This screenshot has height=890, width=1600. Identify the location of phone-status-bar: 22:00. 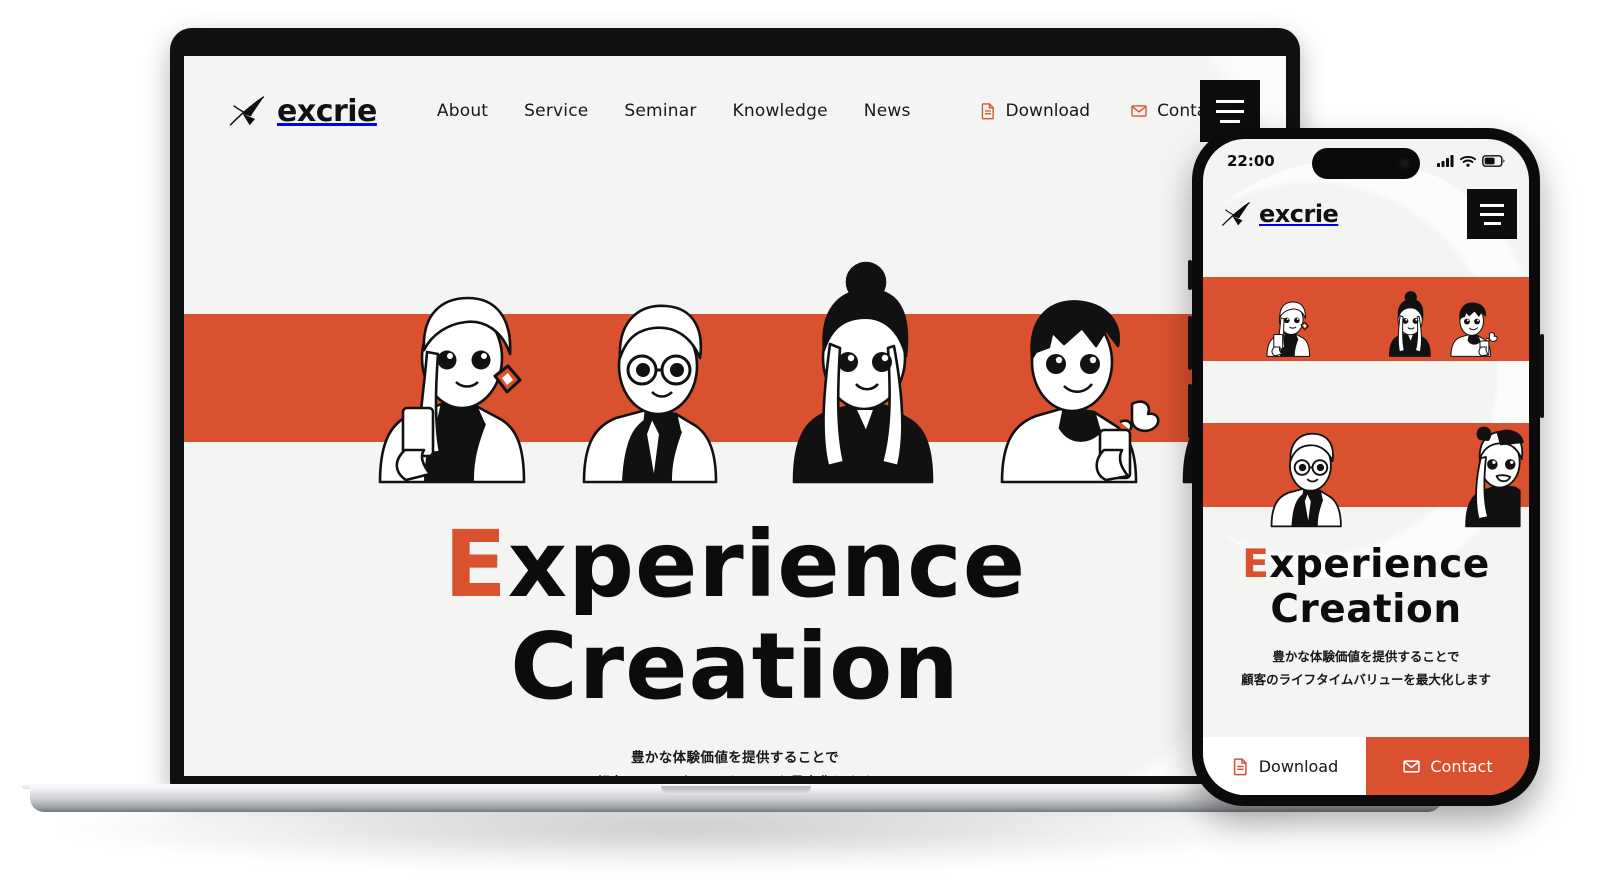
(1366, 161).